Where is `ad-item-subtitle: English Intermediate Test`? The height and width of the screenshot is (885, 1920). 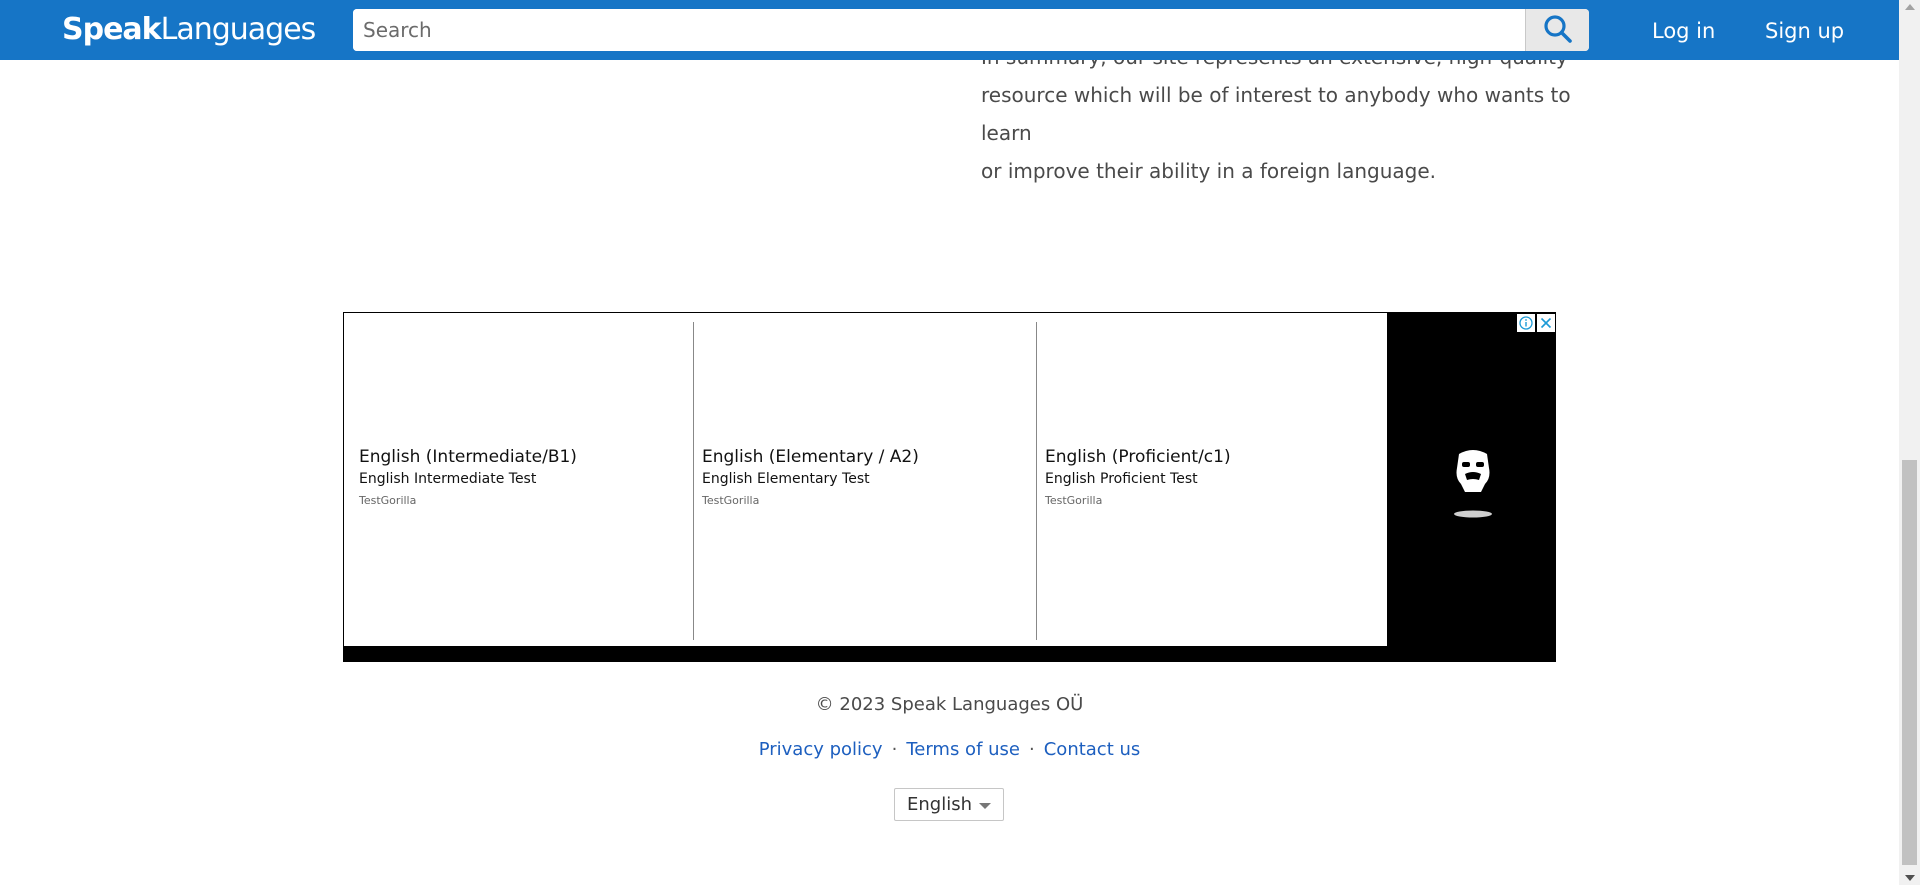
ad-item-subtitle: English Intermediate Test is located at coordinates (448, 479).